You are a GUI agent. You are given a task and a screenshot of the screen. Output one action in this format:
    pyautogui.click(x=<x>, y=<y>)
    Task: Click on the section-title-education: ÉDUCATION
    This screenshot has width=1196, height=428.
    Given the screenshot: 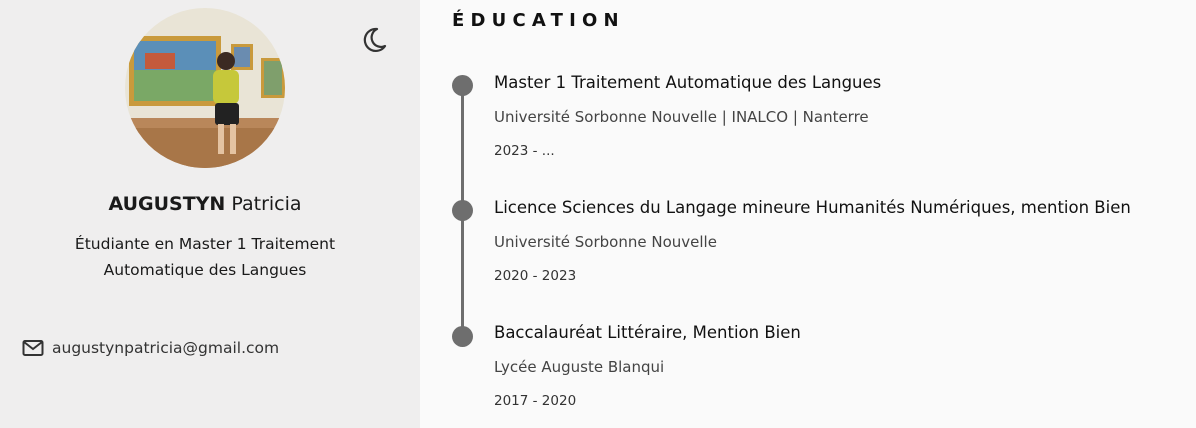 What is the action you would take?
    pyautogui.click(x=538, y=20)
    